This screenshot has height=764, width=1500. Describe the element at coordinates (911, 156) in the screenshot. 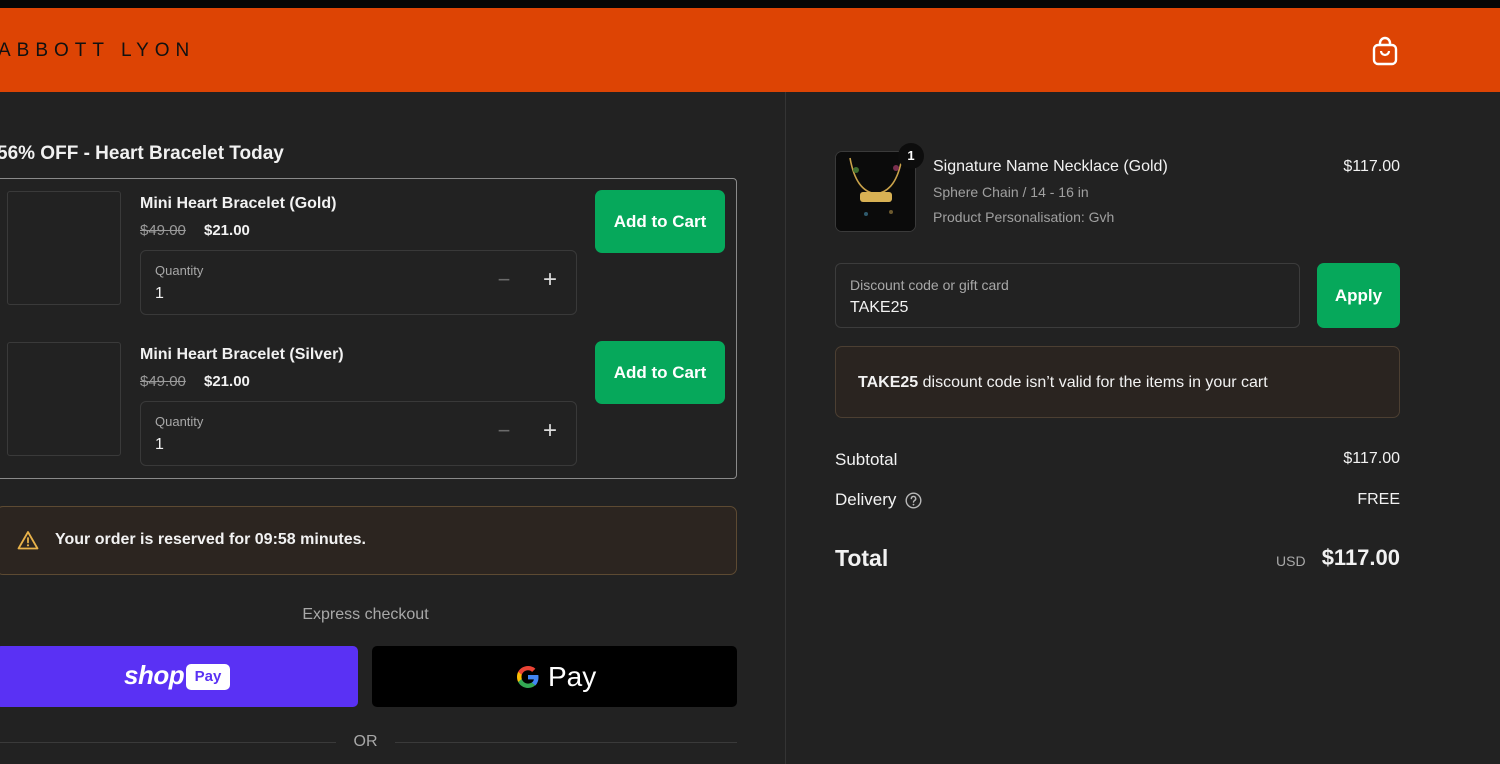

I see `quantity-badge: 1` at that location.